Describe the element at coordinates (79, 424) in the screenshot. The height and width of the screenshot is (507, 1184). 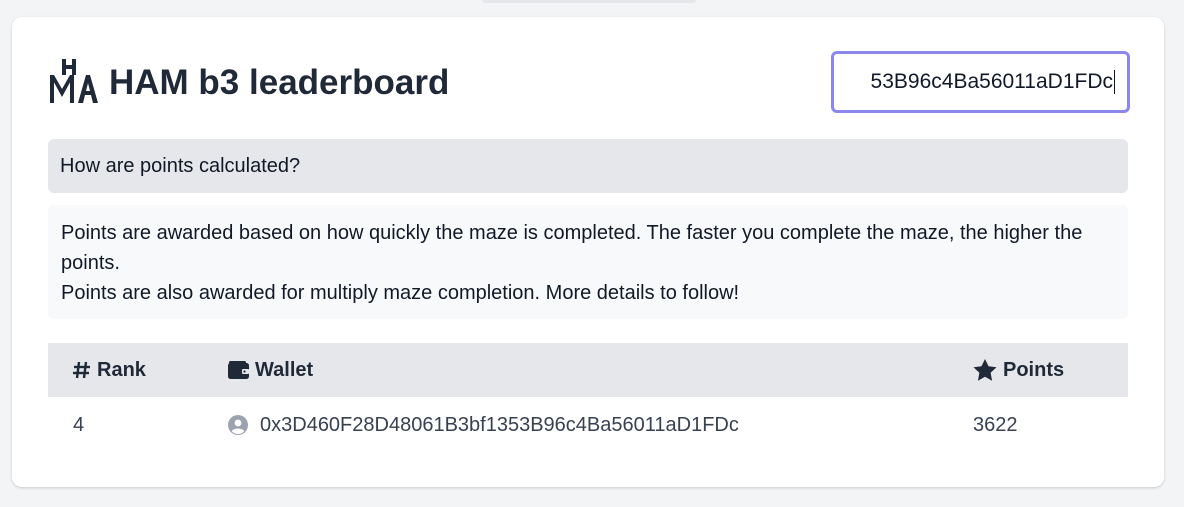
I see `cell-rank: 4` at that location.